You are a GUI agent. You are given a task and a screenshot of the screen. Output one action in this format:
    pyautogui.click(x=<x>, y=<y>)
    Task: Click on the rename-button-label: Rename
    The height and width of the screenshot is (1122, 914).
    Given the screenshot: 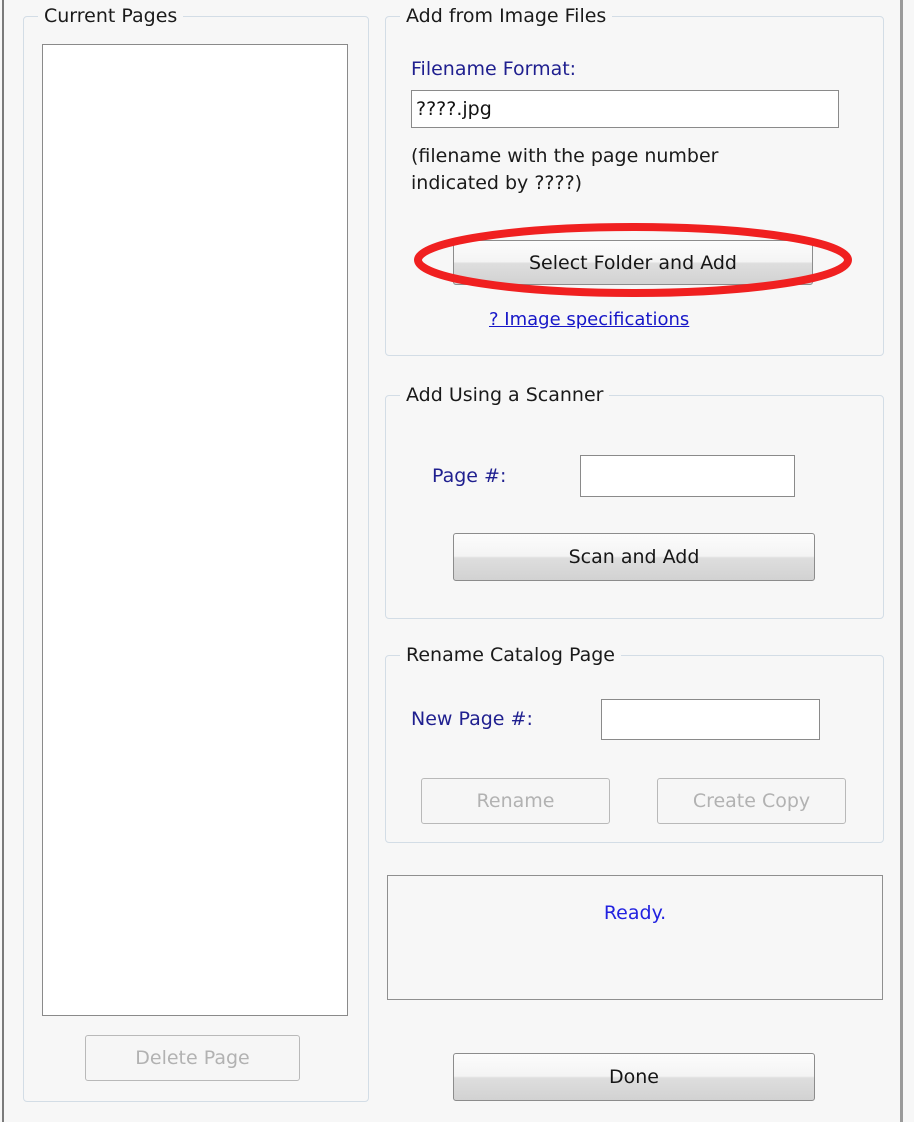 What is the action you would take?
    pyautogui.click(x=515, y=801)
    